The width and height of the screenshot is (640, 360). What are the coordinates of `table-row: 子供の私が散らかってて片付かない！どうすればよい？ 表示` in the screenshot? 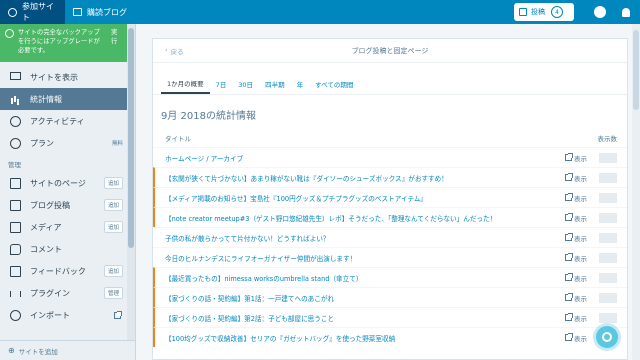 It's located at (390, 237).